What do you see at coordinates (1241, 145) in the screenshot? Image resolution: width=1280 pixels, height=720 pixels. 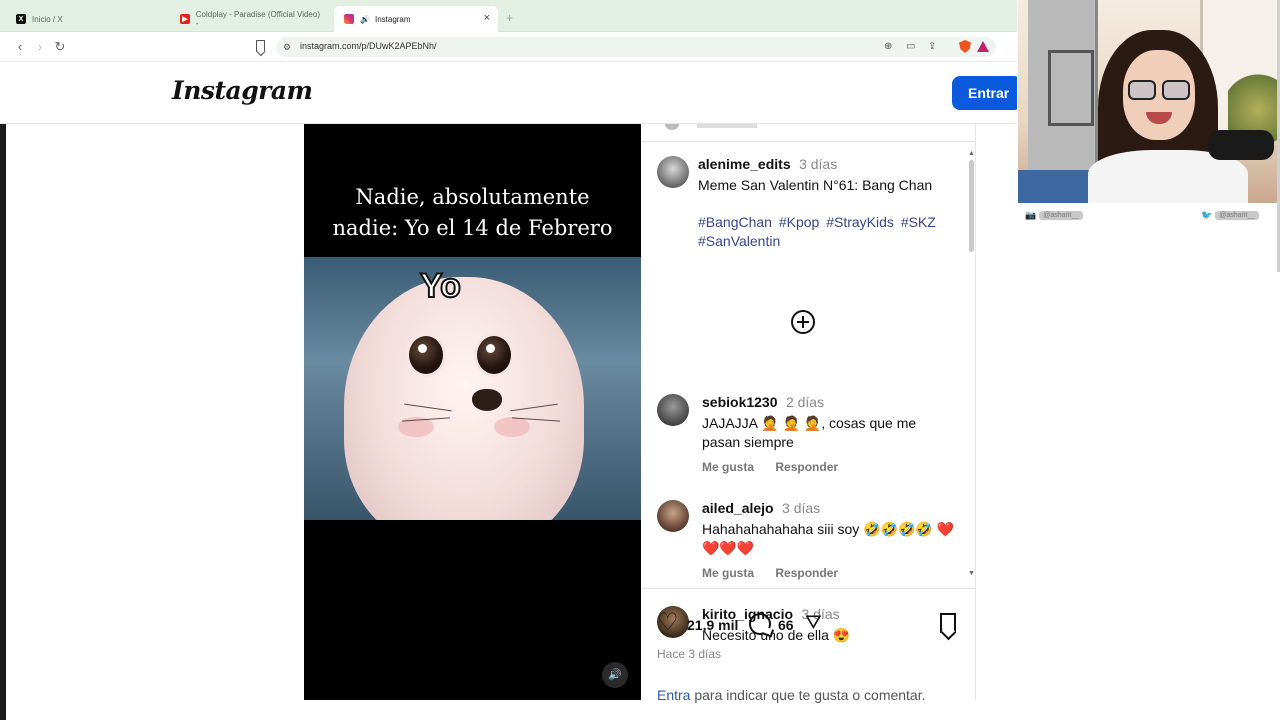 I see `microphone` at bounding box center [1241, 145].